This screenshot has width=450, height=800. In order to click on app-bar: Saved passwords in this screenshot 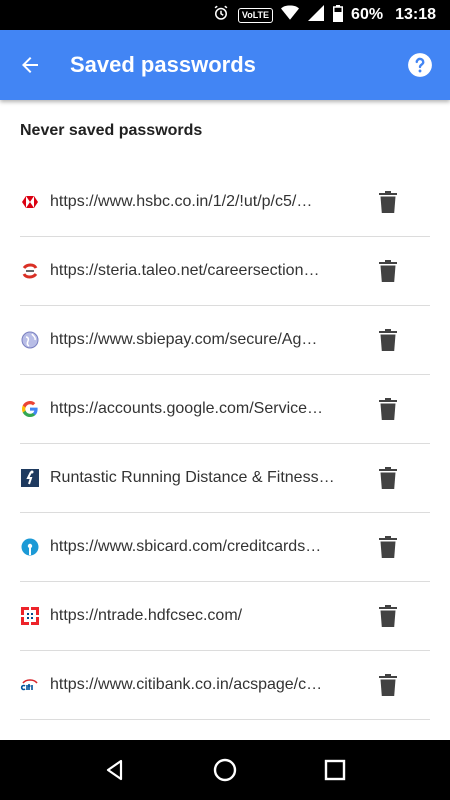, I will do `click(225, 65)`.